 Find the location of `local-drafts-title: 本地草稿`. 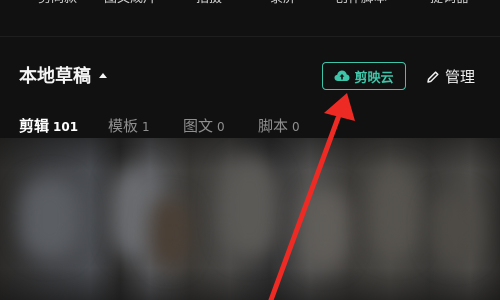

local-drafts-title: 本地草稿 is located at coordinates (63, 77).